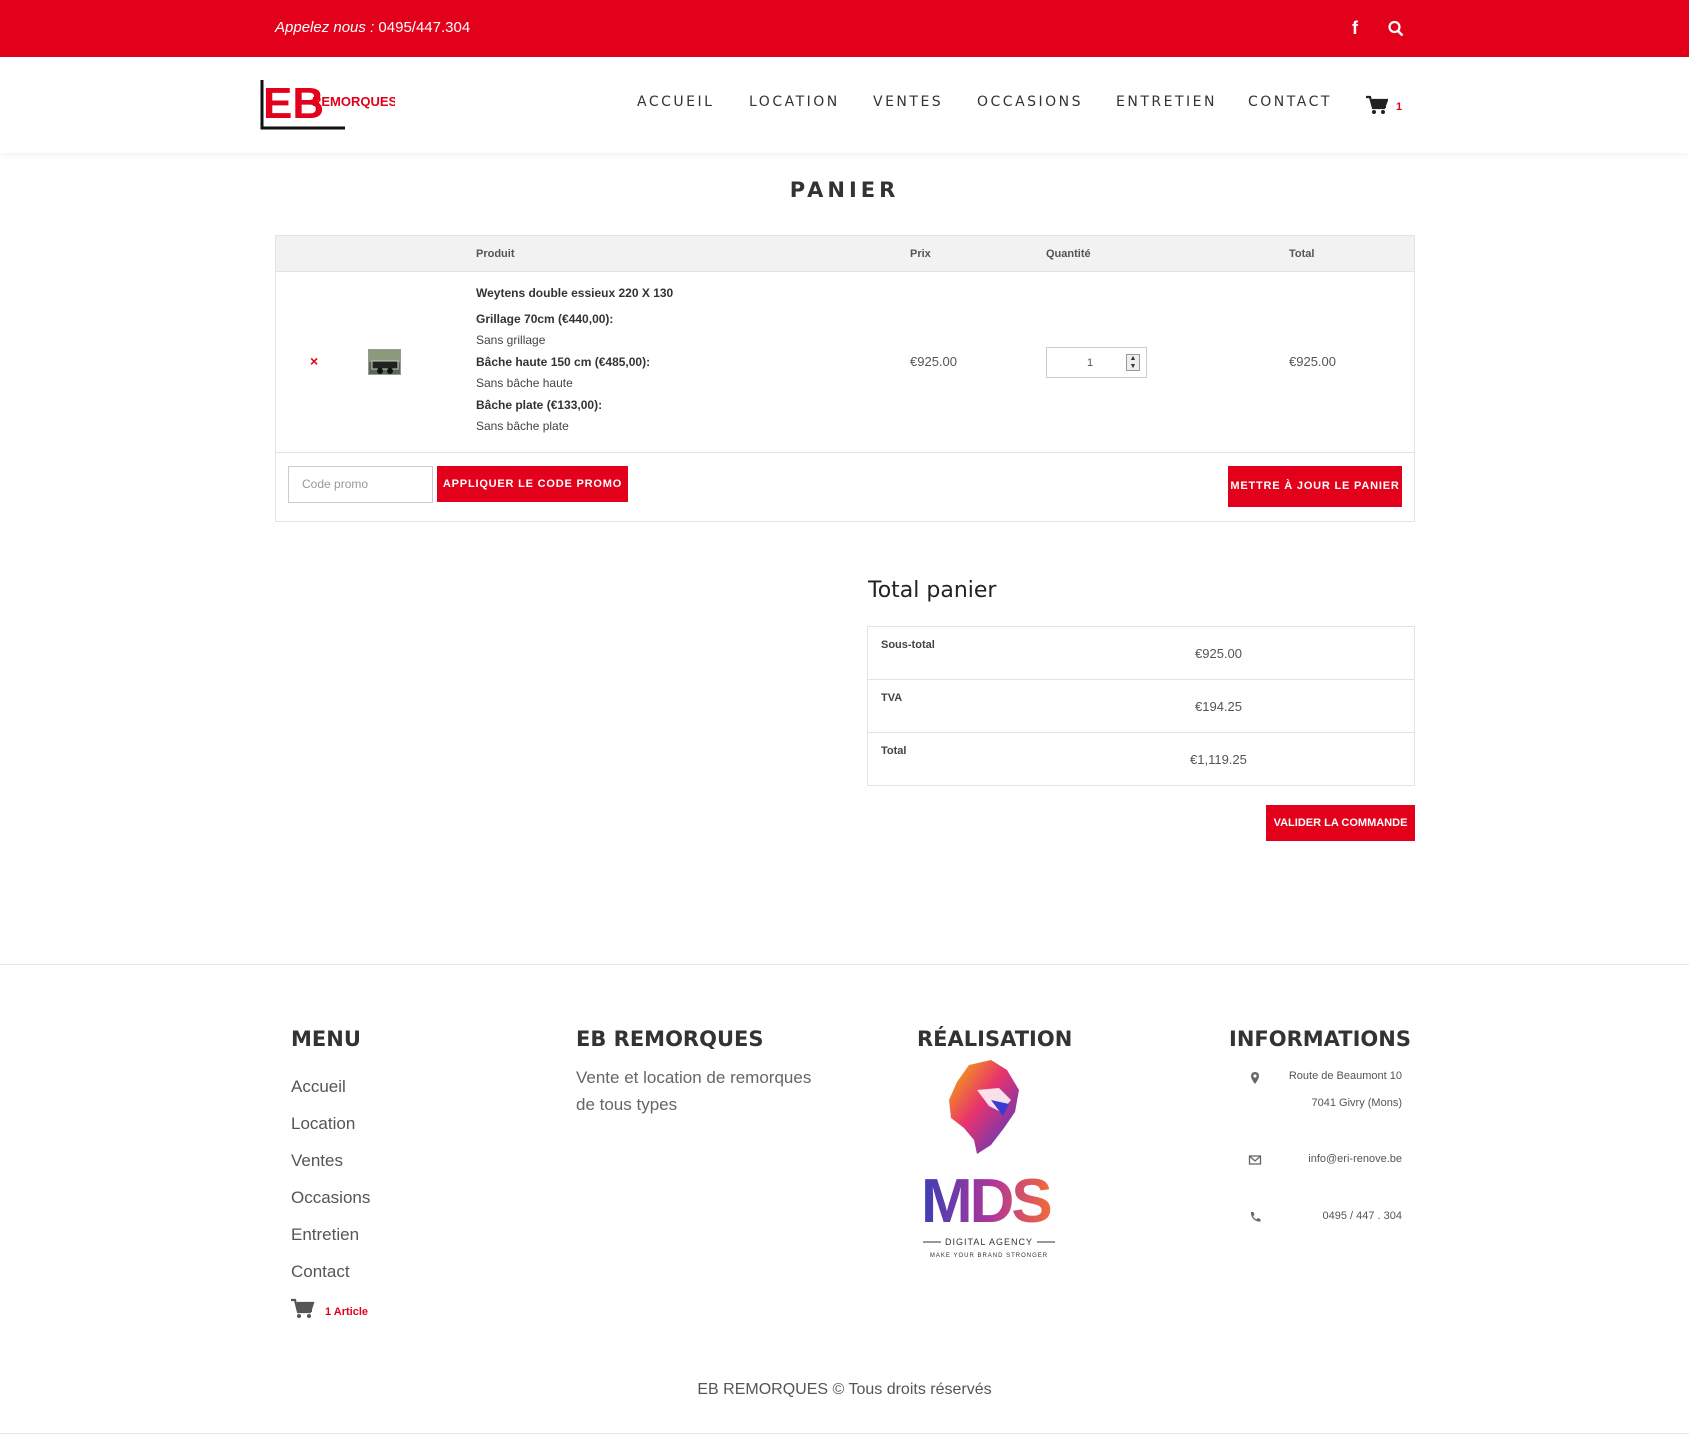 Image resolution: width=1689 pixels, height=1435 pixels. Describe the element at coordinates (1218, 706) in the screenshot. I see `tax-value: €194.25` at that location.